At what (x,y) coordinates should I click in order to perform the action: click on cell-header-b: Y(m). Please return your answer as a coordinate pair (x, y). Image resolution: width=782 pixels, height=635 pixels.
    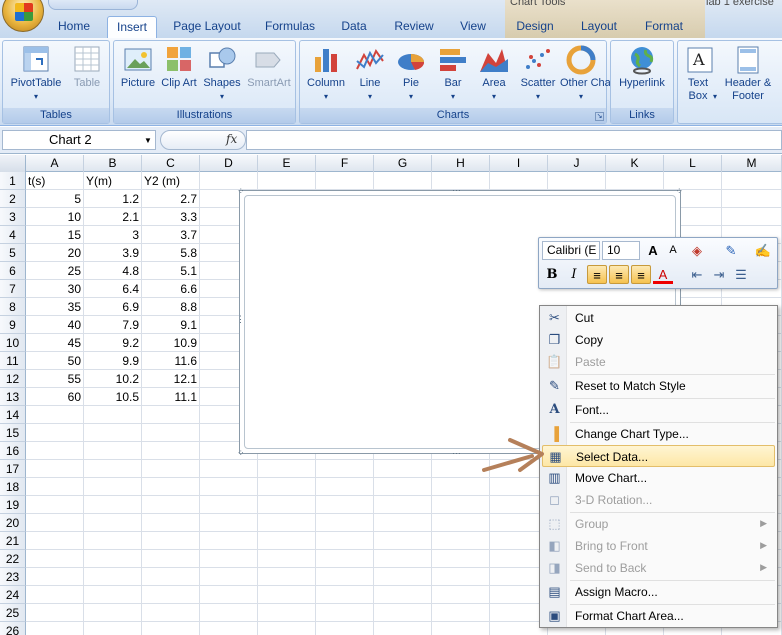
    Looking at the image, I should click on (113, 181).